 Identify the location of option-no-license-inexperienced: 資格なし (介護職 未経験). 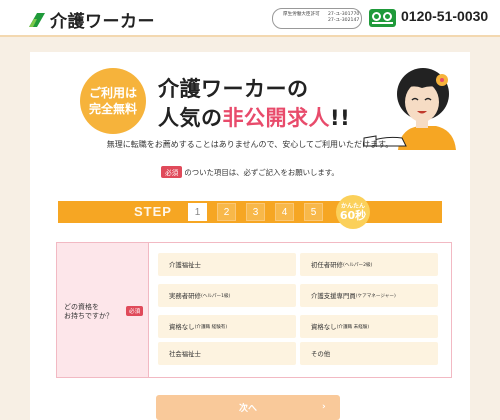
(369, 326).